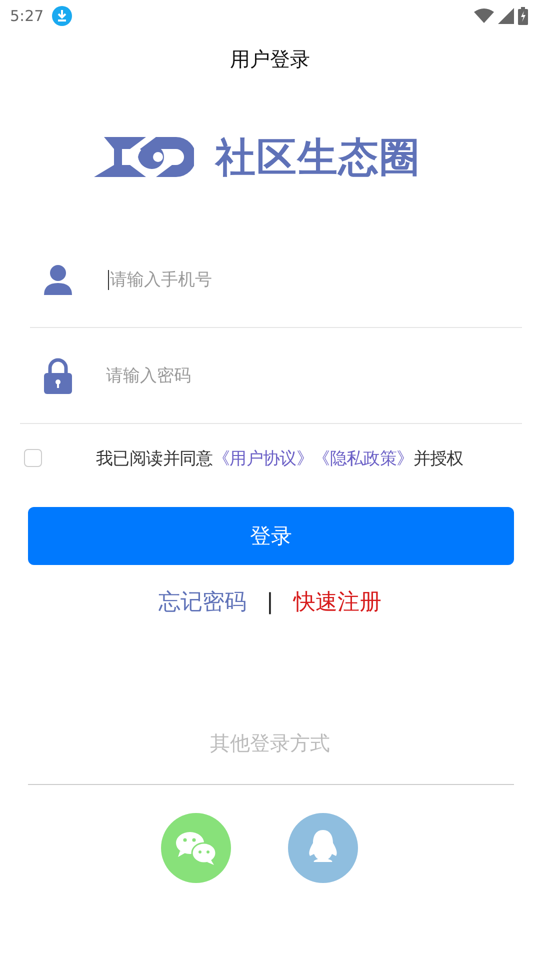 The image size is (540, 960). What do you see at coordinates (338, 602) in the screenshot?
I see `register-link: 快速注册` at bounding box center [338, 602].